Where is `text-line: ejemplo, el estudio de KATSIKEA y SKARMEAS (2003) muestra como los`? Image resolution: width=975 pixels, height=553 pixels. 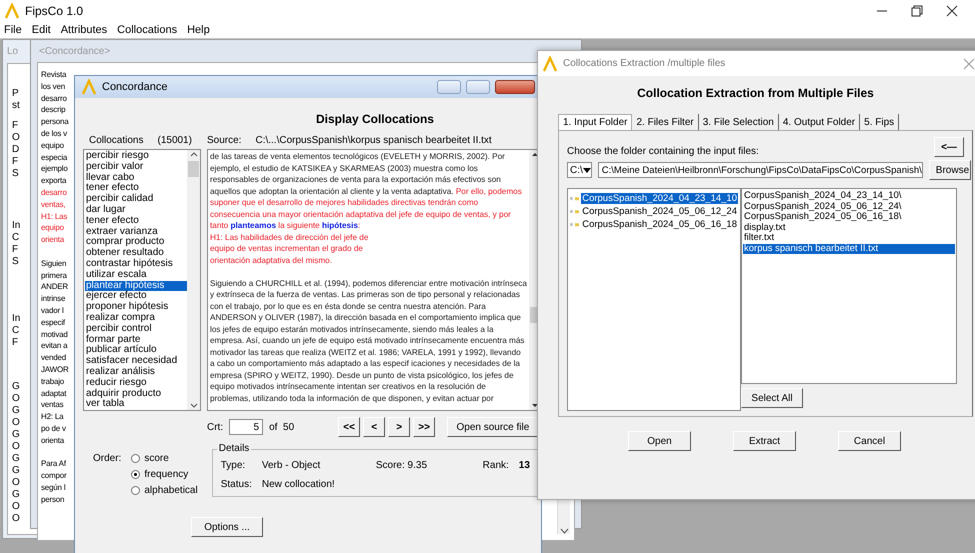
text-line: ejemplo, el estudio de KATSIKEA y SKARMEAS (2003) muestra como los is located at coordinates (344, 168).